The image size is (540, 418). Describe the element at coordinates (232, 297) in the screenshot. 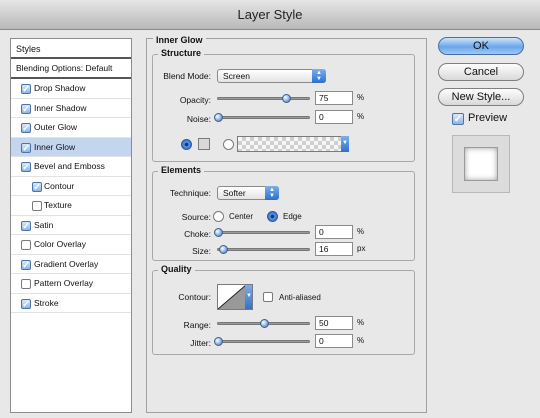

I see `contour-curve-icon` at that location.